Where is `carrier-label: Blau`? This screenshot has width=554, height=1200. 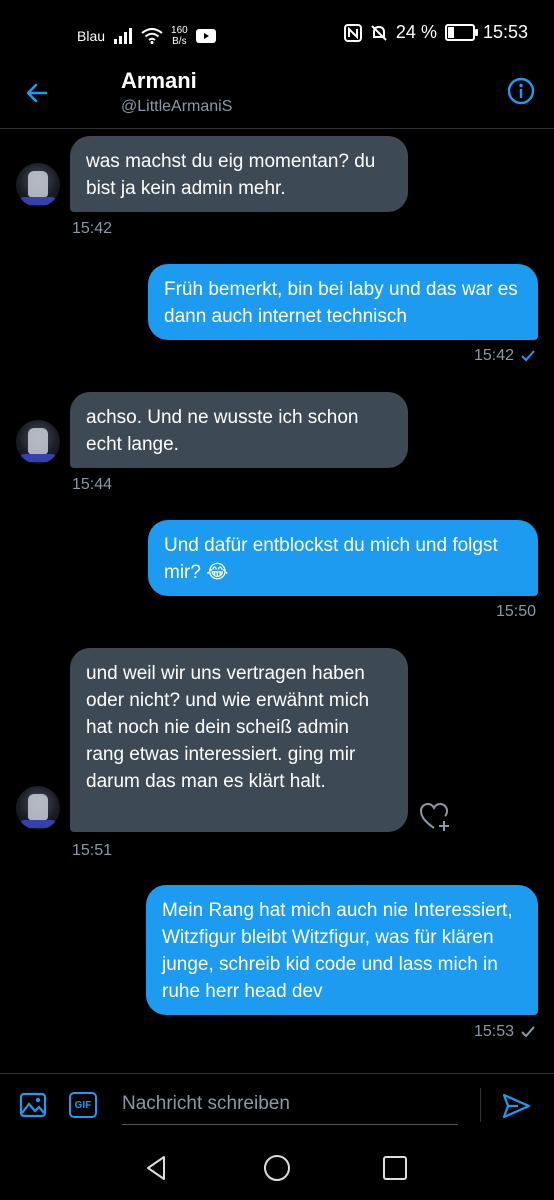 carrier-label: Blau is located at coordinates (91, 36).